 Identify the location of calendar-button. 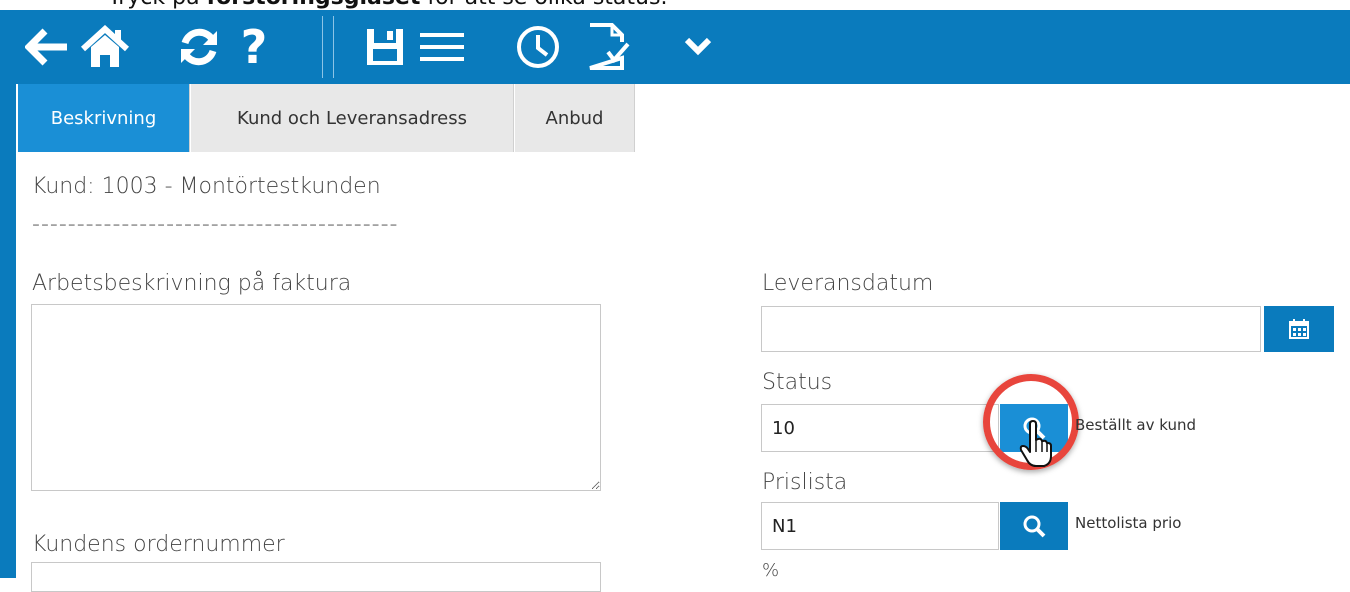
(1299, 329).